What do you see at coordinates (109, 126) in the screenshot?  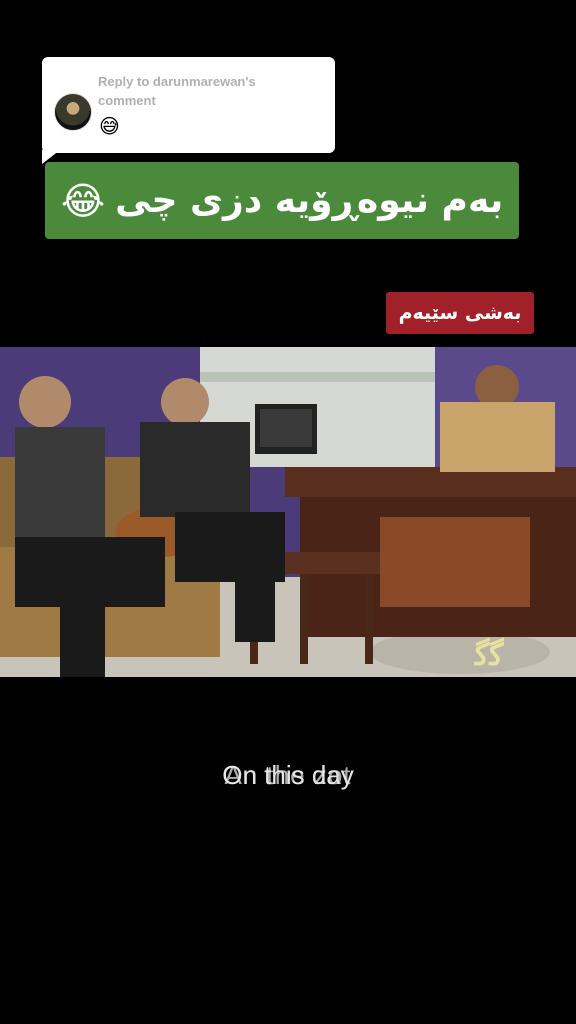 I see `reply-emoji: 😅` at bounding box center [109, 126].